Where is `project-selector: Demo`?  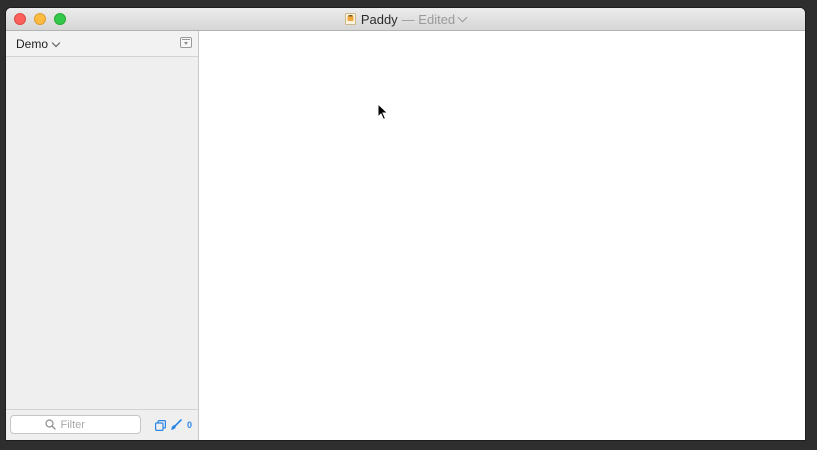 project-selector: Demo is located at coordinates (38, 44).